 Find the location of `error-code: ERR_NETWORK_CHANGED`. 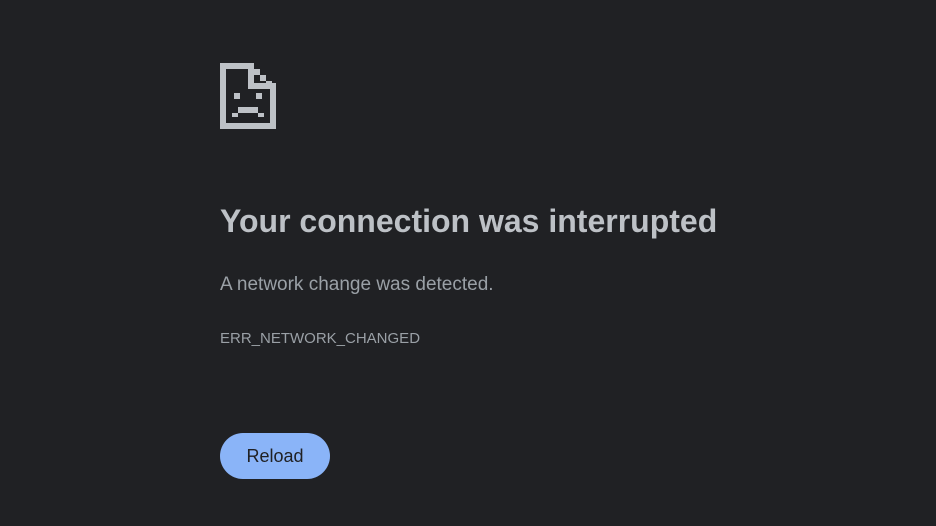

error-code: ERR_NETWORK_CHANGED is located at coordinates (320, 338).